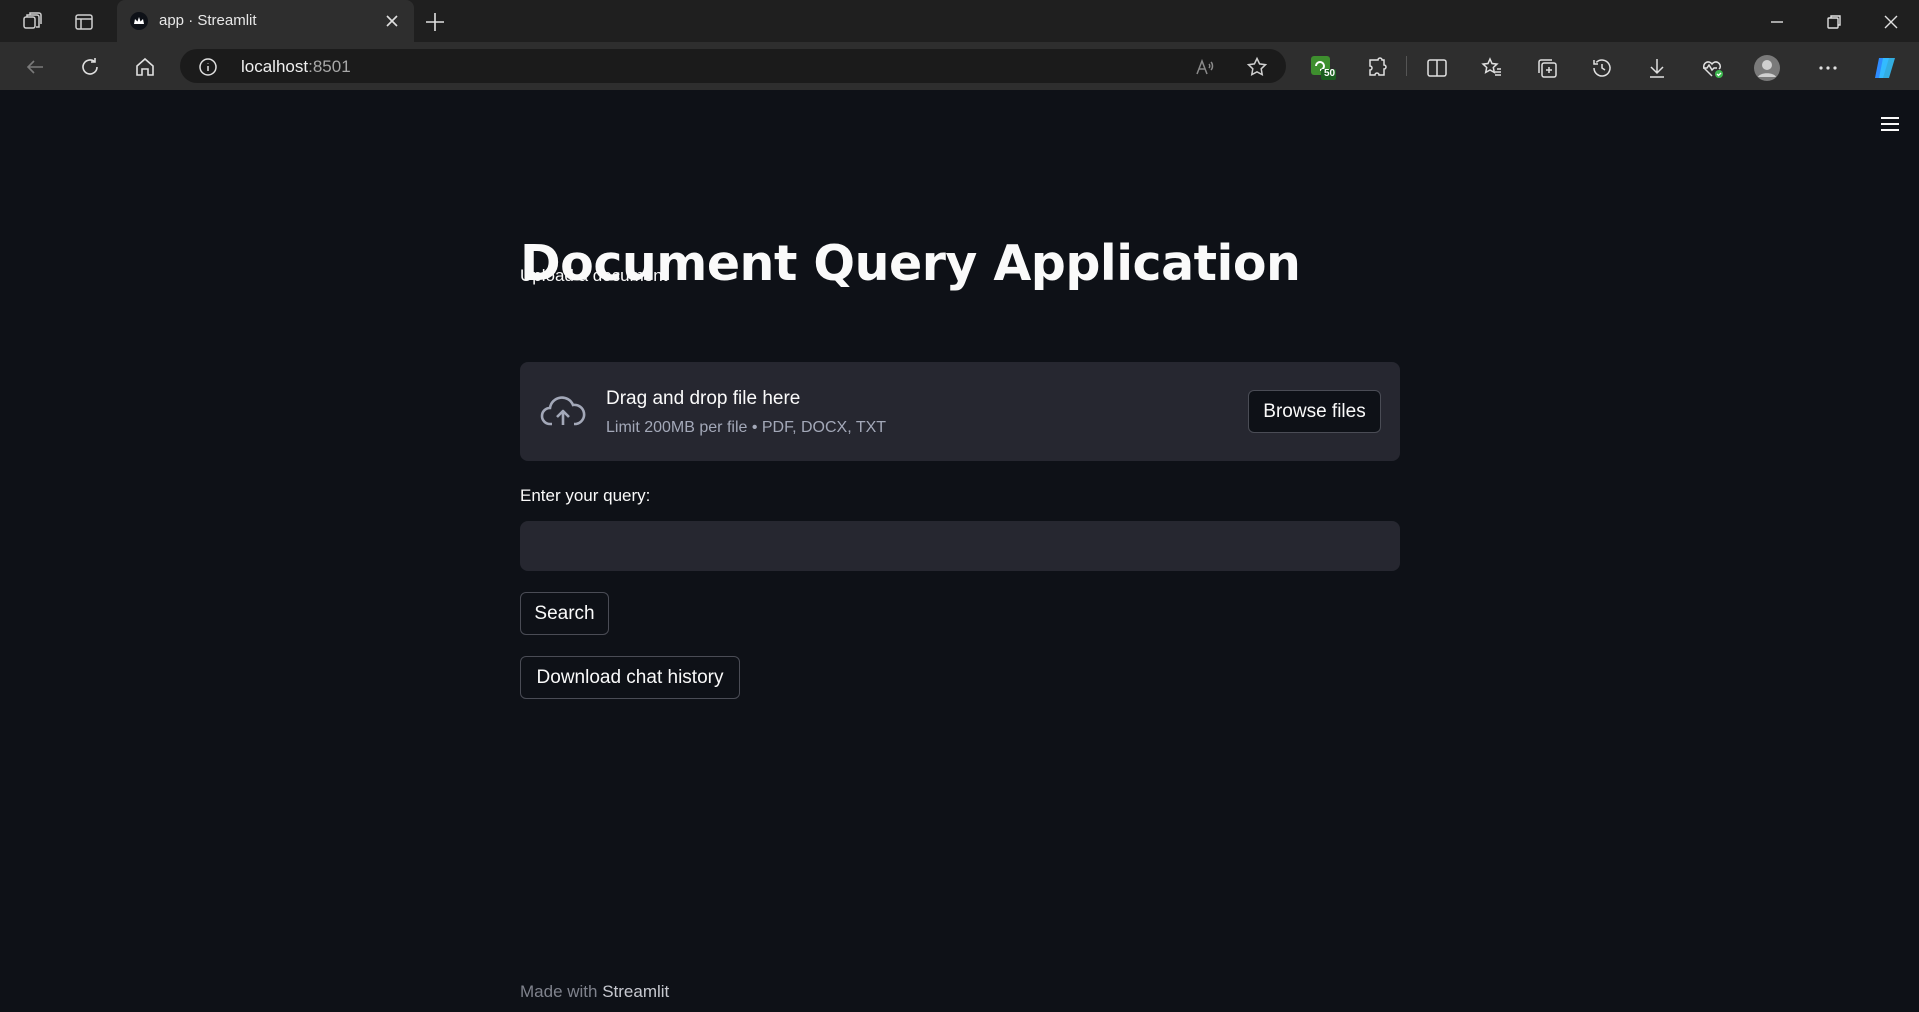 This screenshot has width=1919, height=1012. What do you see at coordinates (1767, 68) in the screenshot?
I see `profile-avatar` at bounding box center [1767, 68].